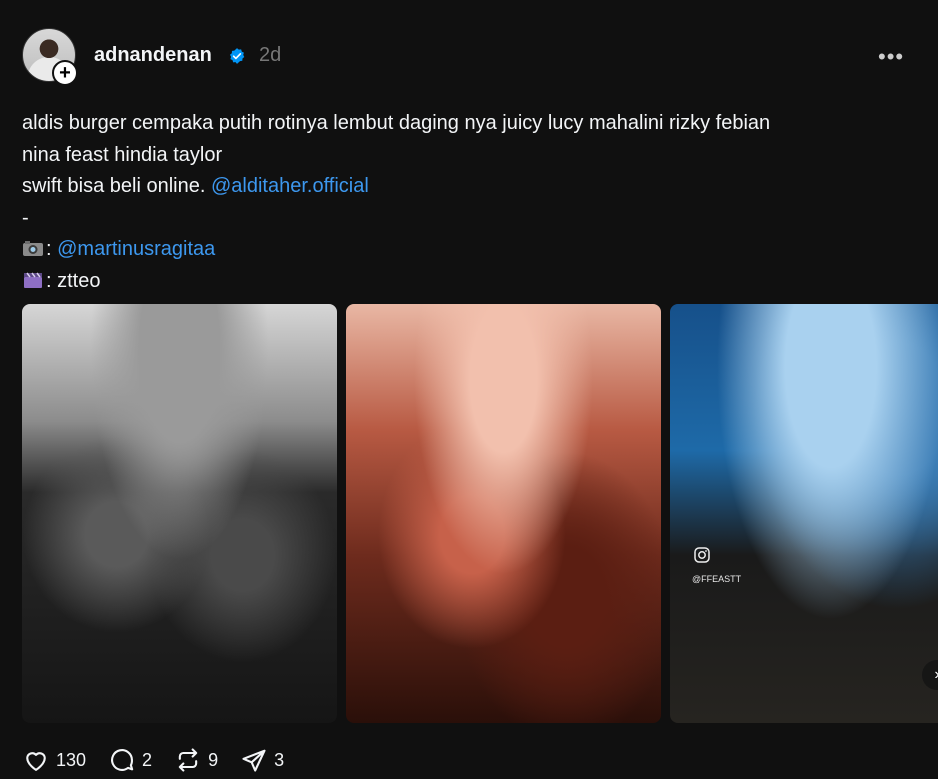 The image size is (938, 779). I want to click on reply-button: 2, so click(130, 760).